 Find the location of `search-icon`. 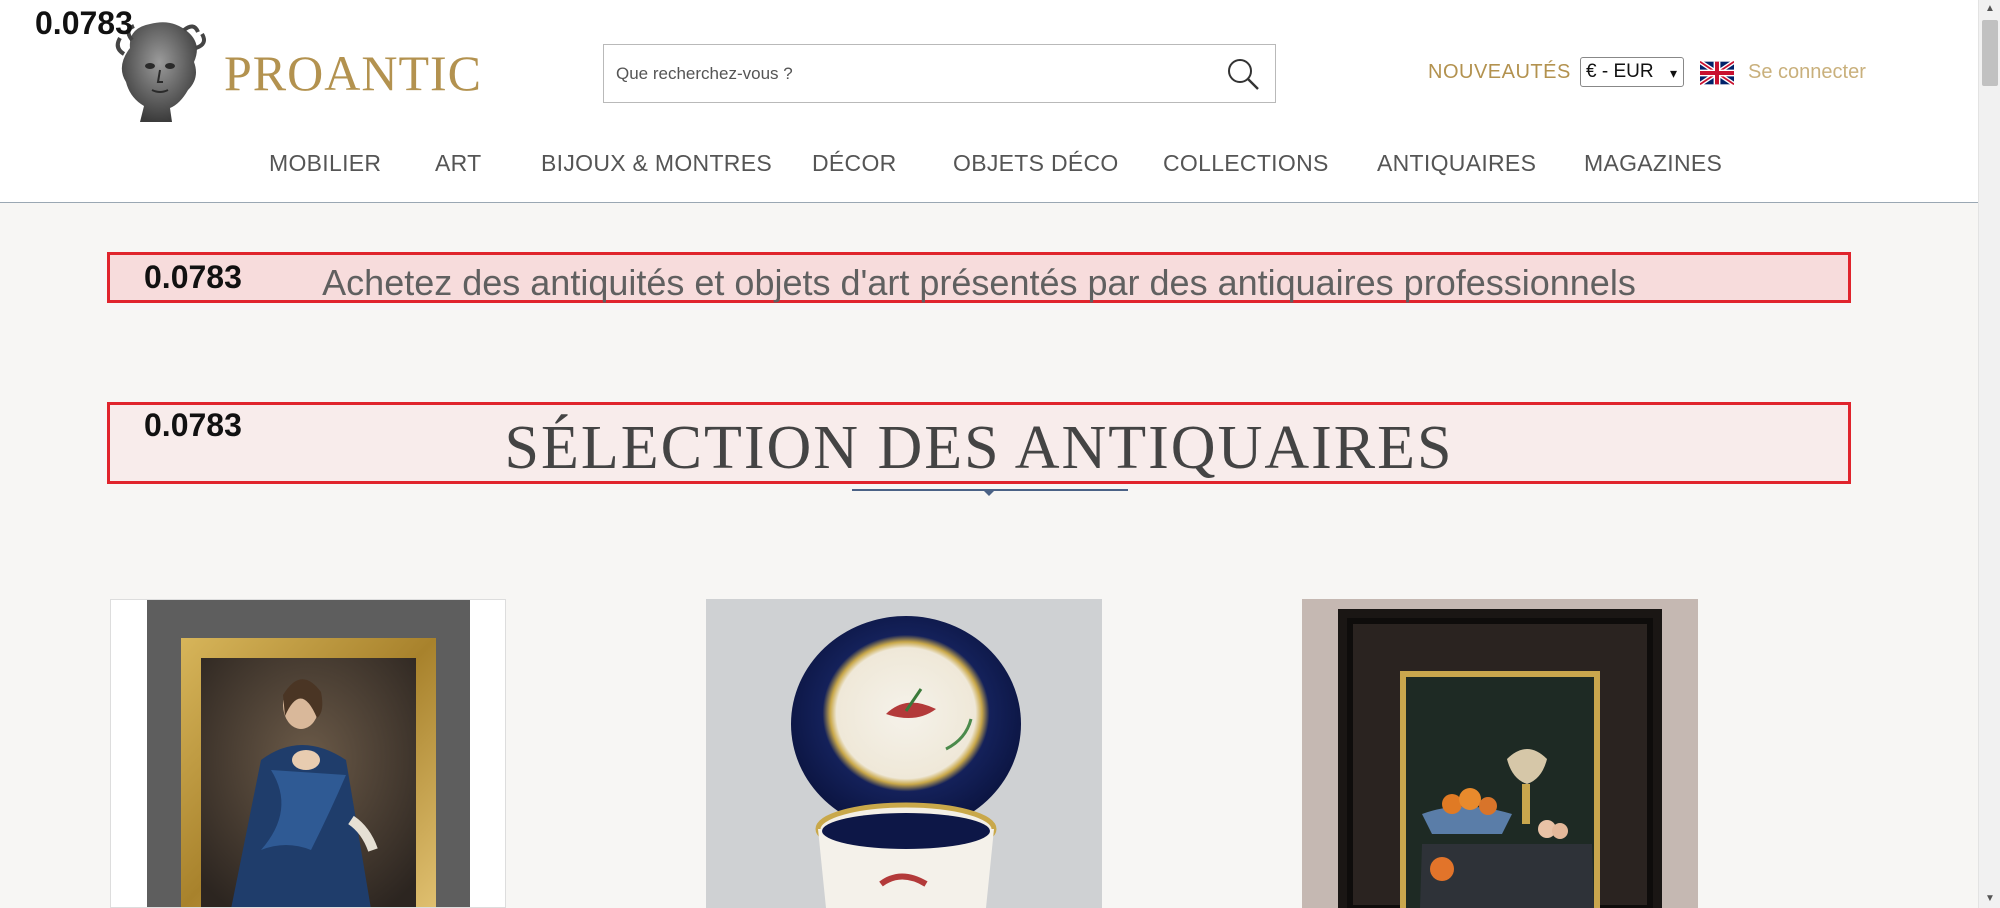

search-icon is located at coordinates (1243, 74).